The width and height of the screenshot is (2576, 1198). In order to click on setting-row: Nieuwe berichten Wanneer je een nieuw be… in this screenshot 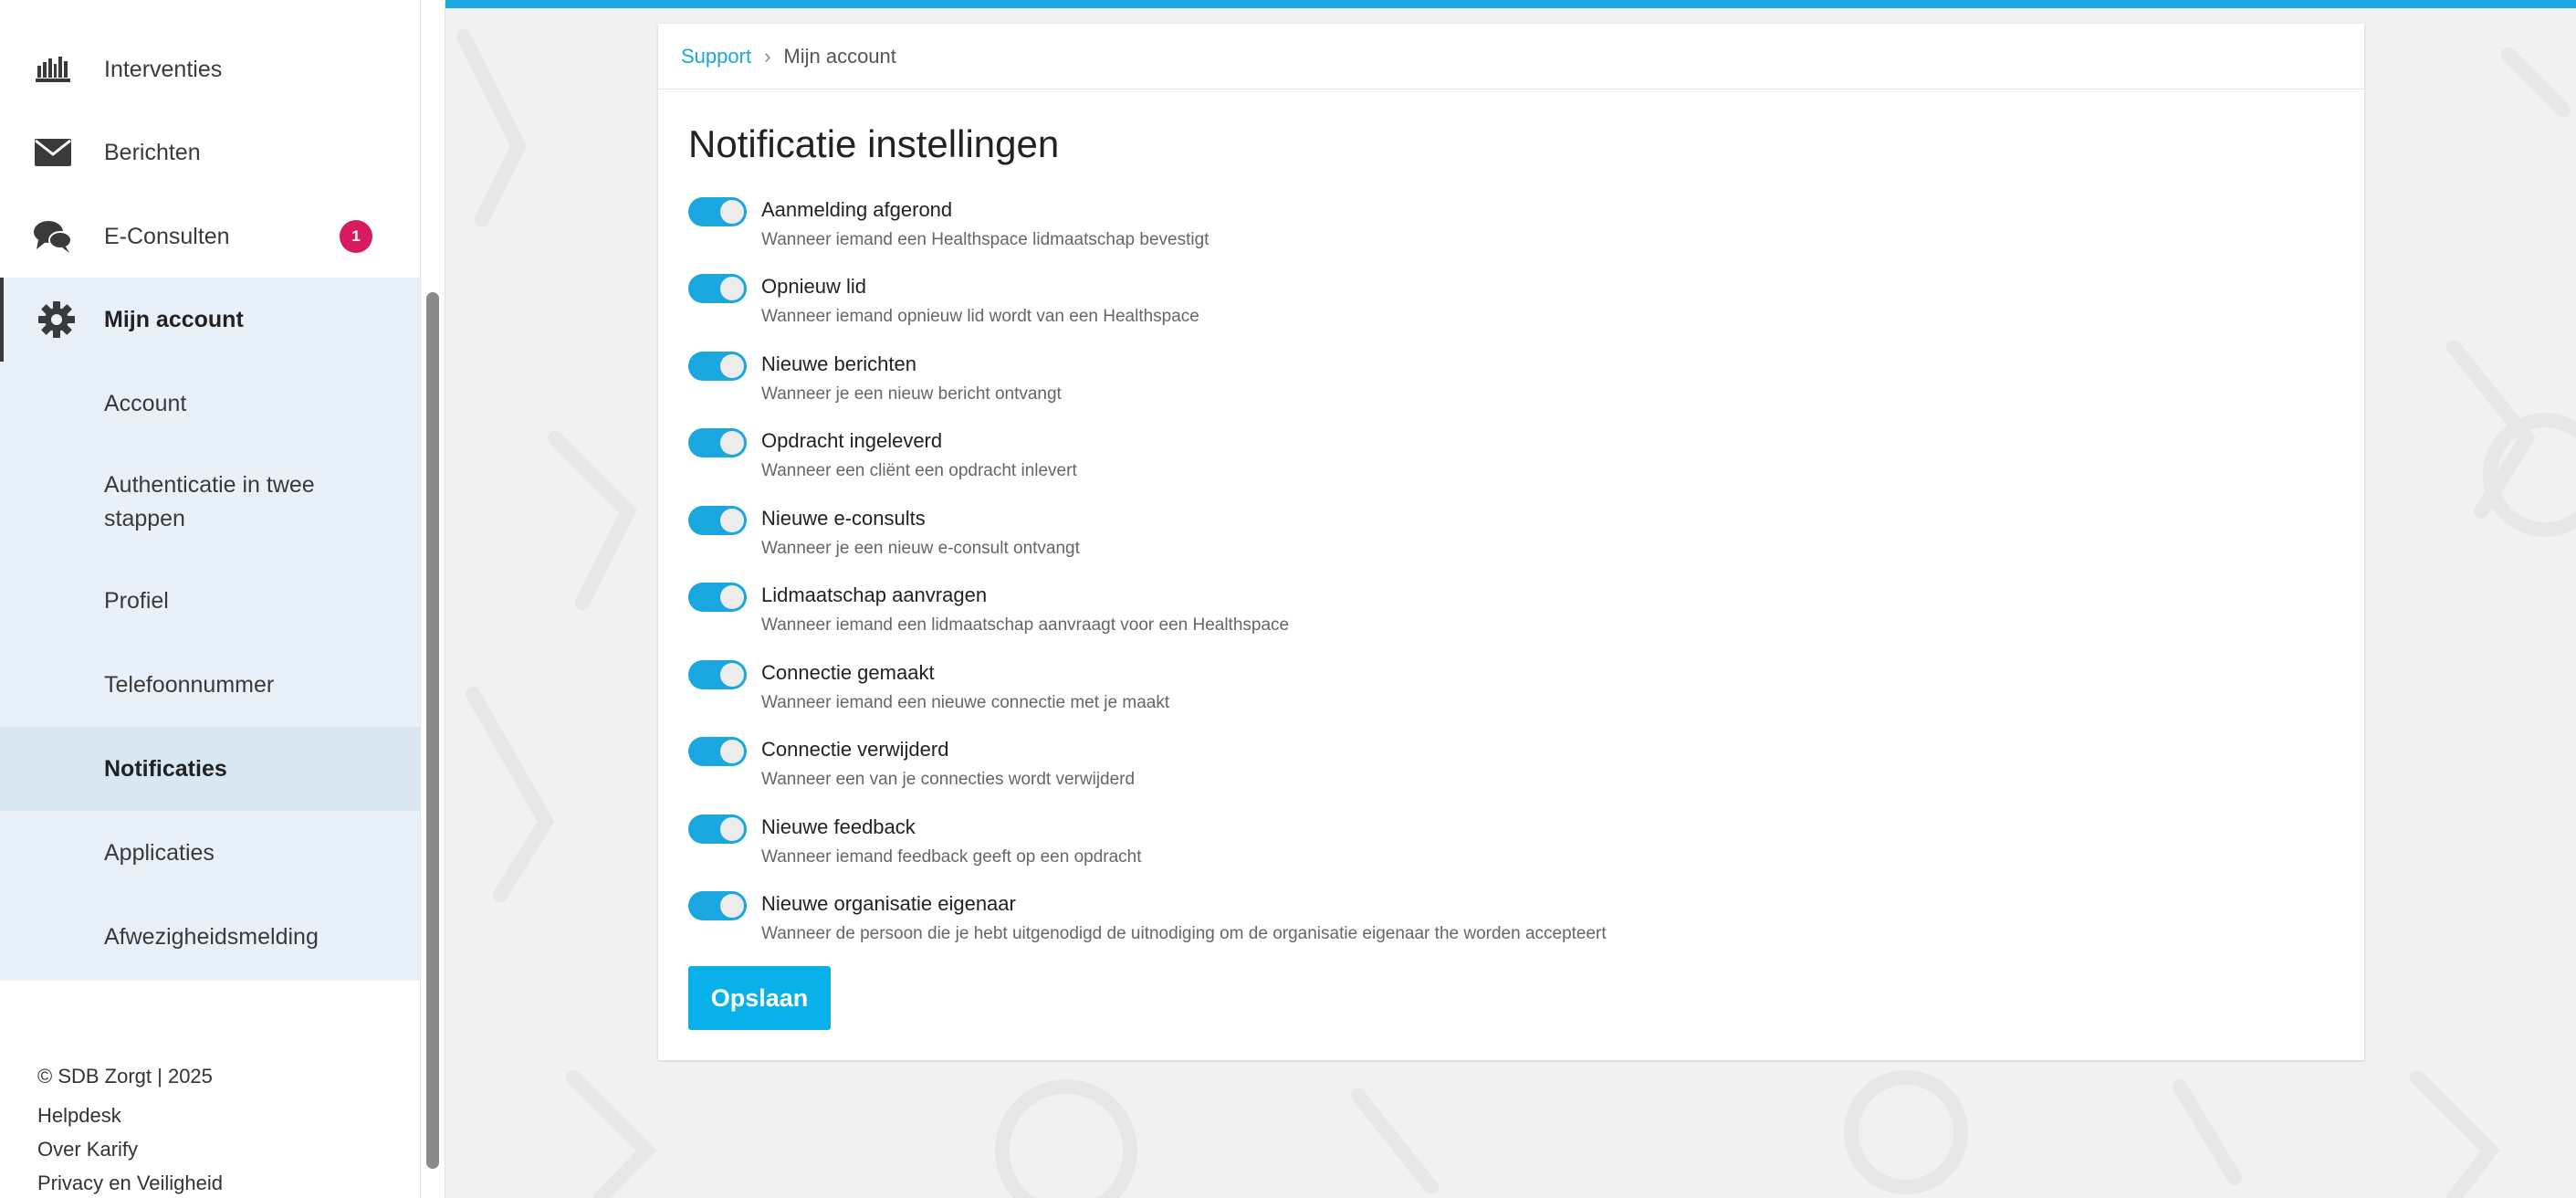, I will do `click(1509, 388)`.